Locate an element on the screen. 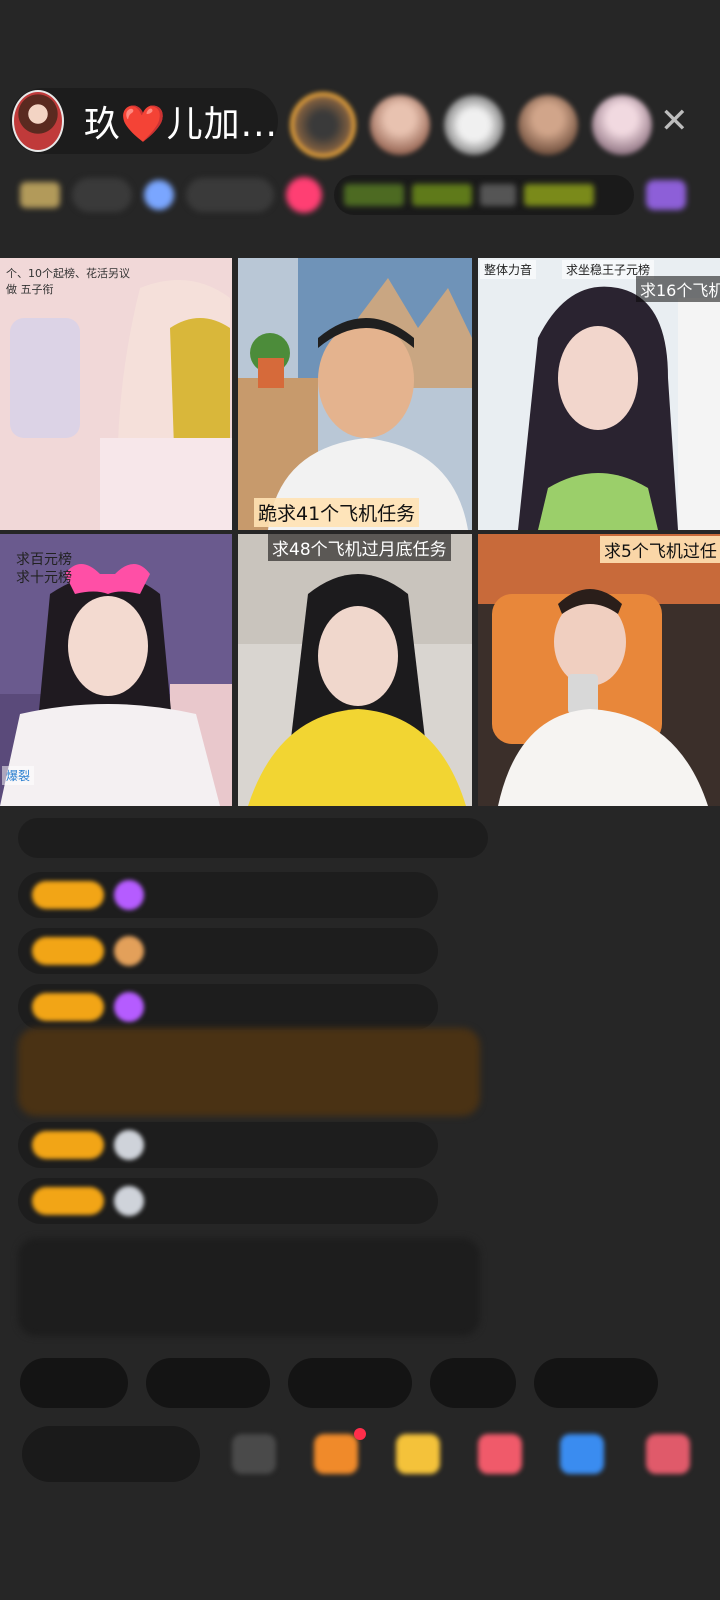 The height and width of the screenshot is (1600, 720). rank-gift-icon is located at coordinates (418, 1454).